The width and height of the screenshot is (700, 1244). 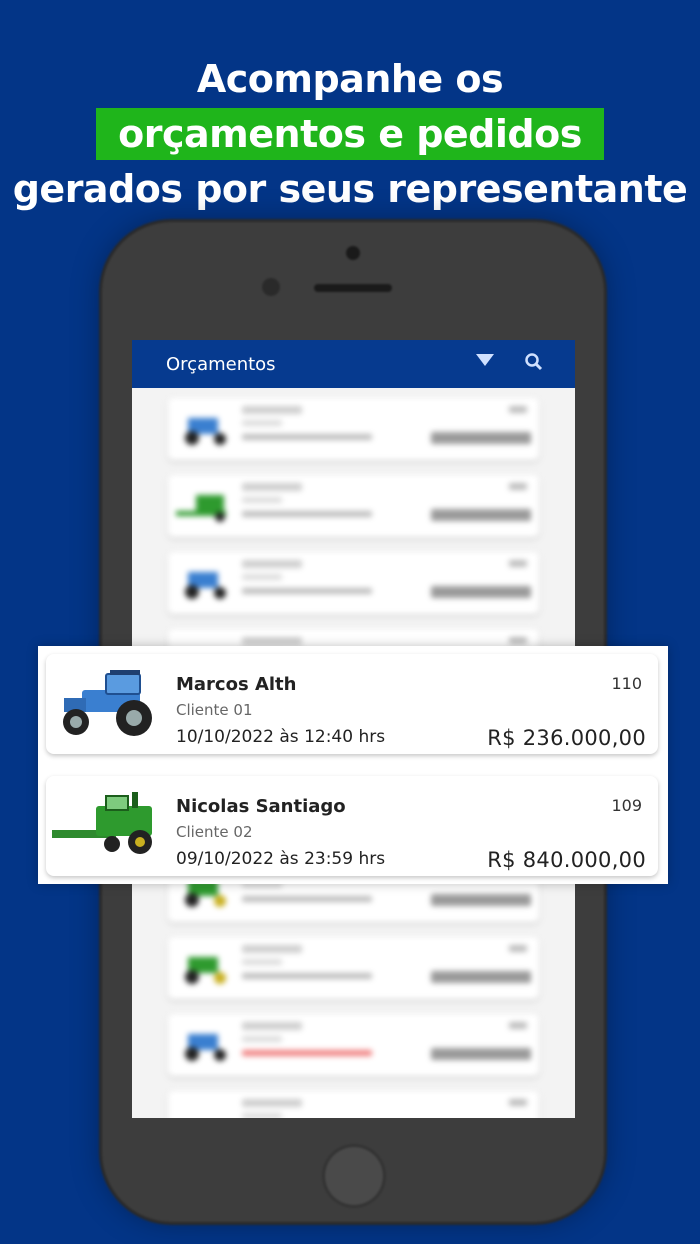 I want to click on phone-speaker, so click(x=353, y=288).